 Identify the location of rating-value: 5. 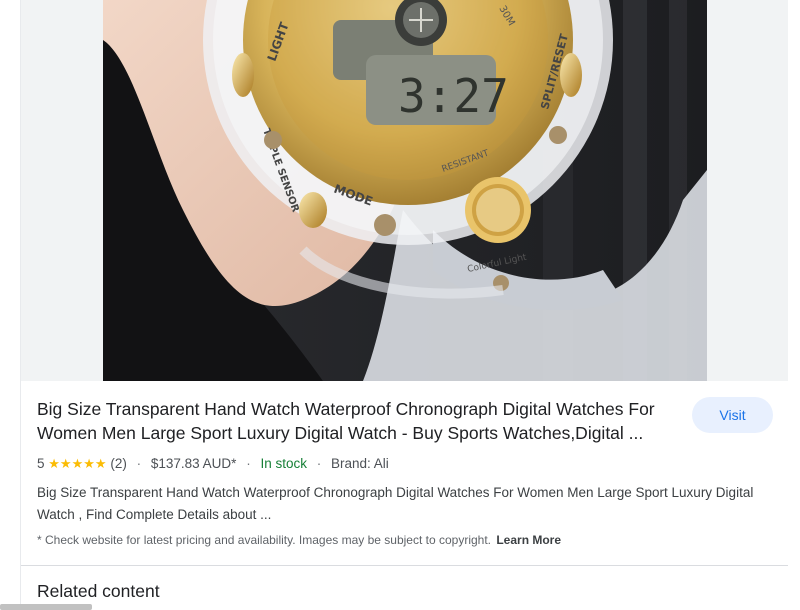
(41, 463).